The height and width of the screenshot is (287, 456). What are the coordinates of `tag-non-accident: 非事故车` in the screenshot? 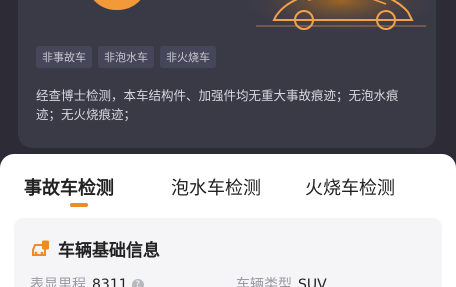 It's located at (64, 57).